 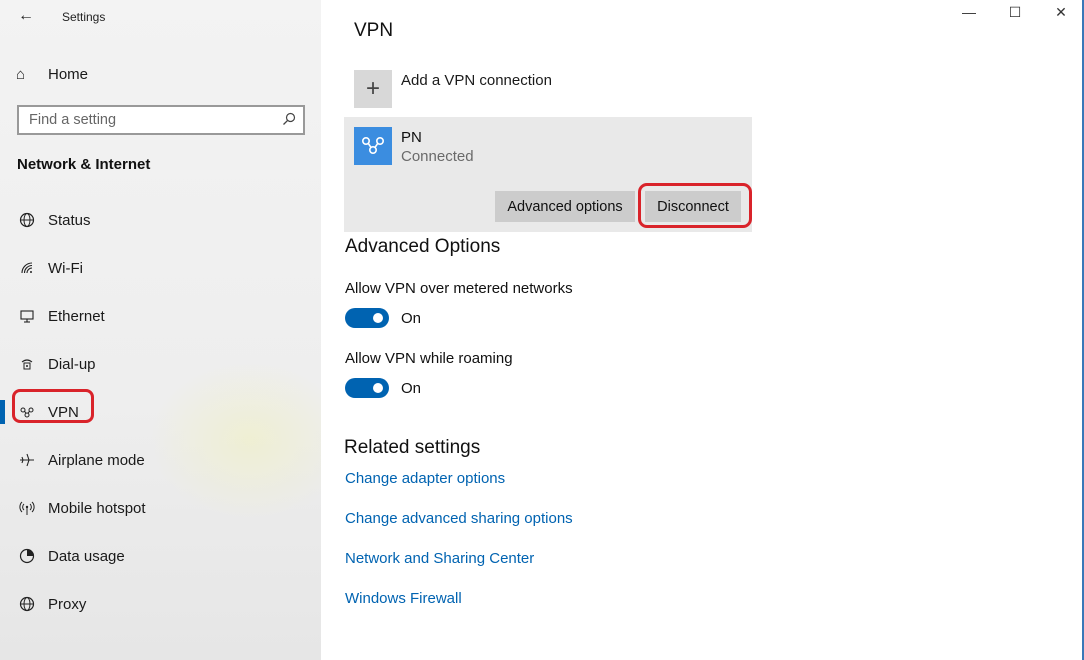 I want to click on home-nav-item: ⌂ Home, so click(x=52, y=74).